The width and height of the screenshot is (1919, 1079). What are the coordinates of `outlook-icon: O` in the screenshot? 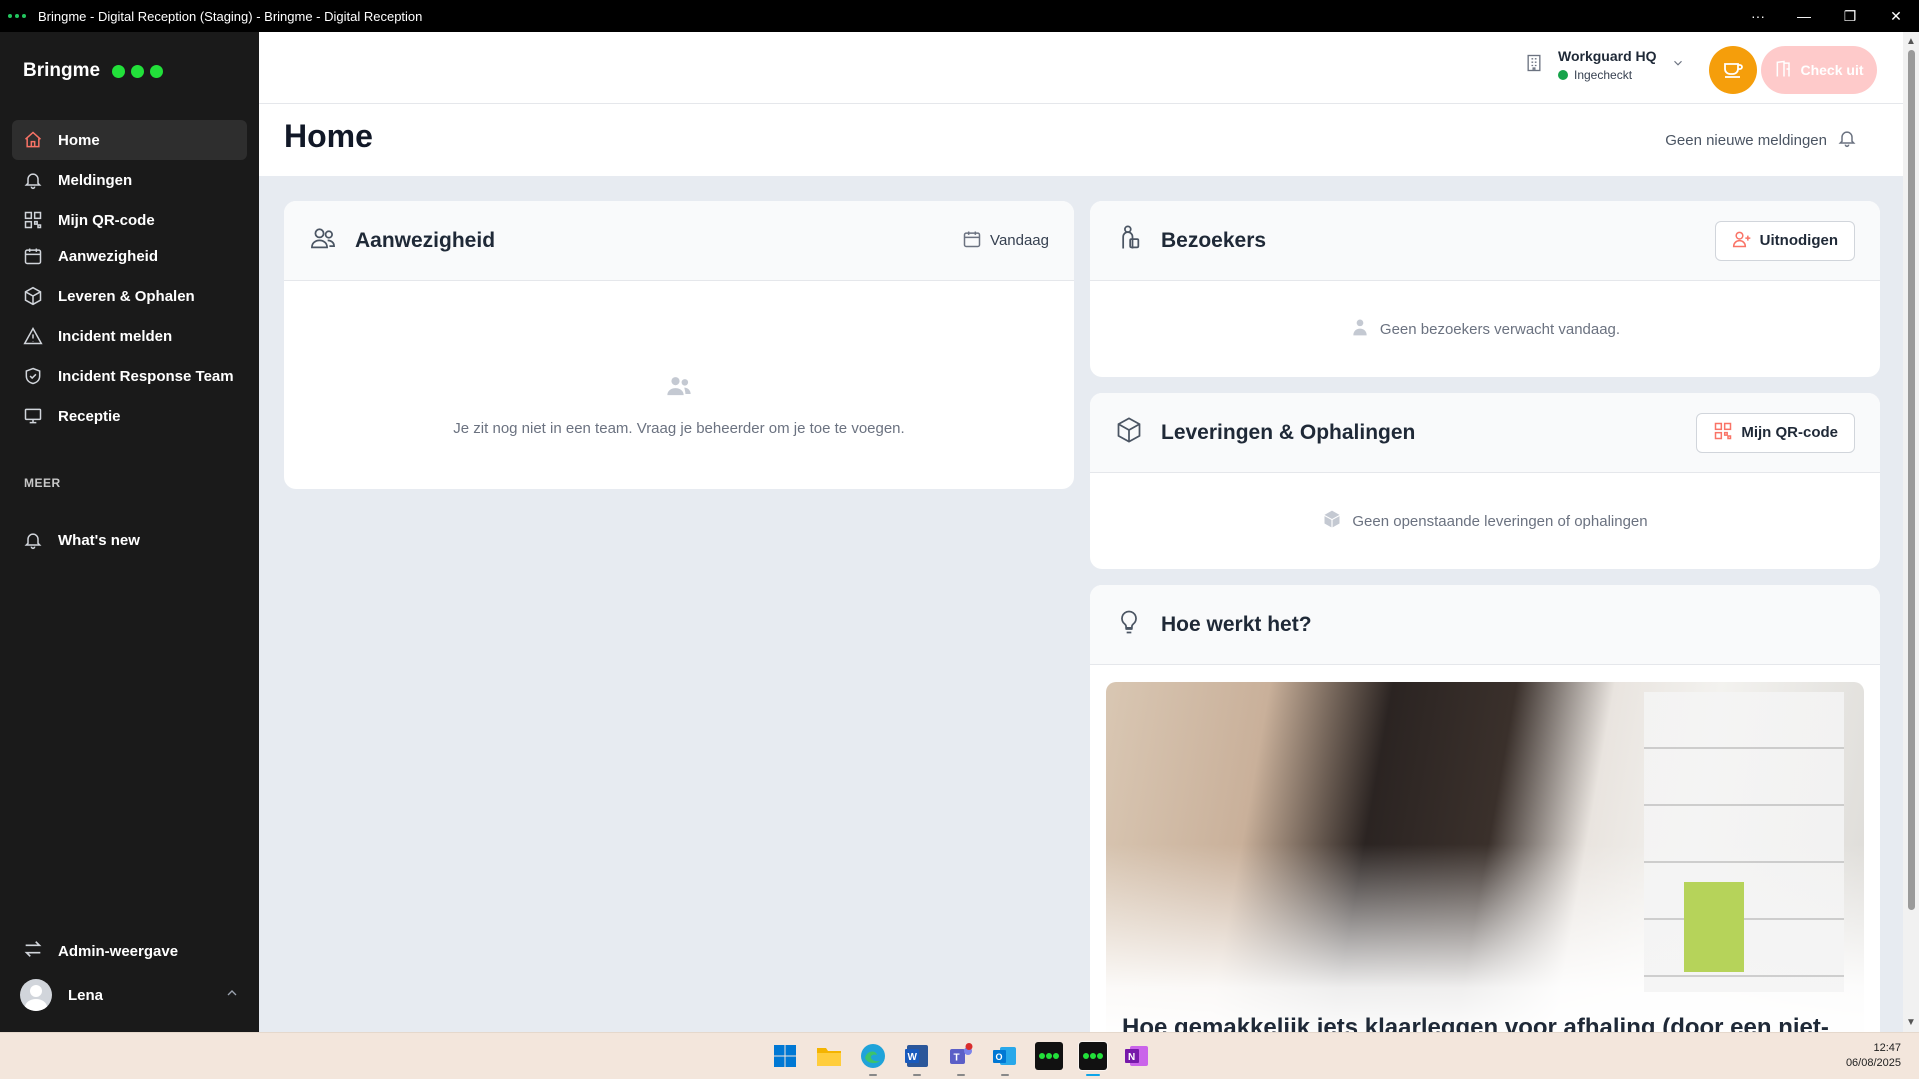 It's located at (1005, 1058).